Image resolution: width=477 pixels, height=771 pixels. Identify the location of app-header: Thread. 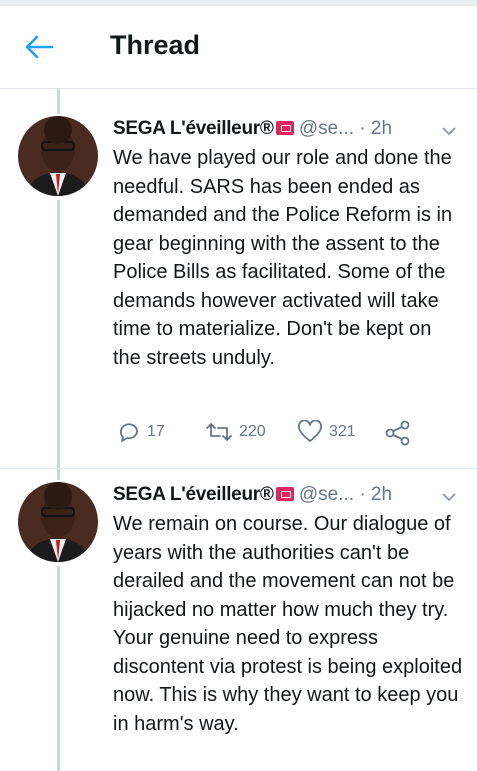
(238, 47).